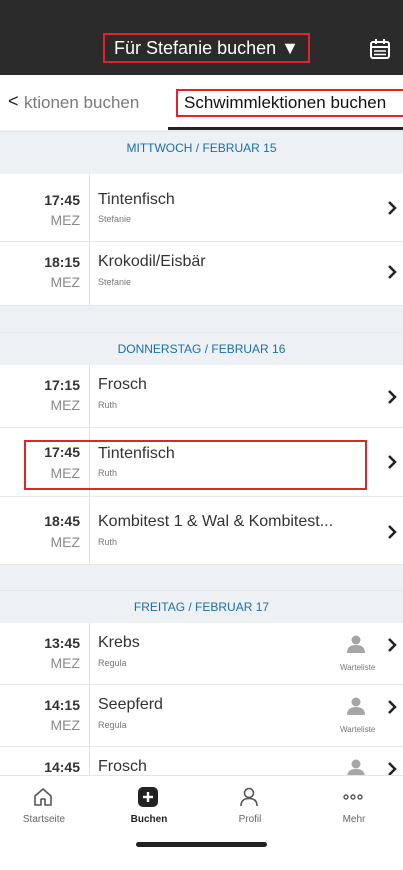  What do you see at coordinates (201, 147) in the screenshot?
I see `day-header: MITTWOCH / FEBRUAR 15` at bounding box center [201, 147].